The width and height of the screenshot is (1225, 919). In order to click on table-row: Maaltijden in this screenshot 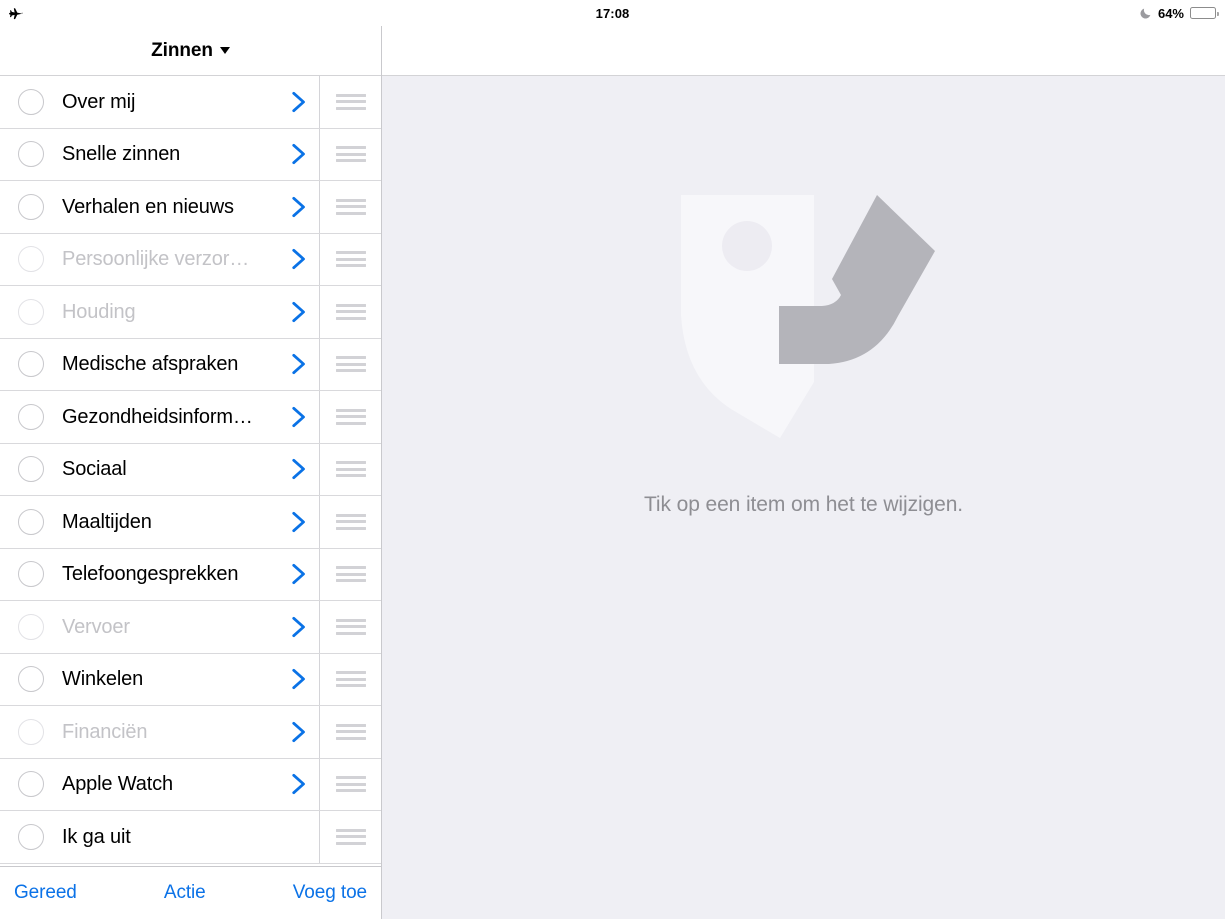, I will do `click(190, 522)`.